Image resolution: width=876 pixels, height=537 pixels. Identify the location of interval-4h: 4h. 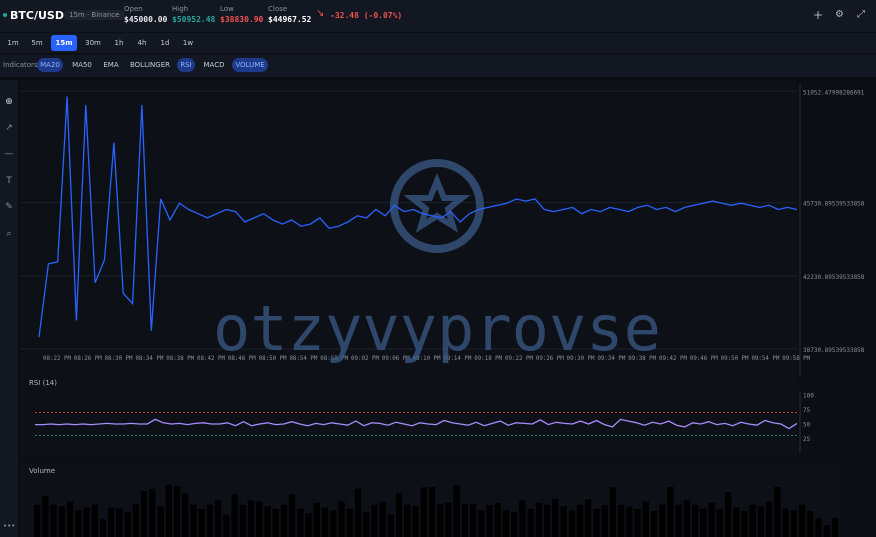
(142, 43).